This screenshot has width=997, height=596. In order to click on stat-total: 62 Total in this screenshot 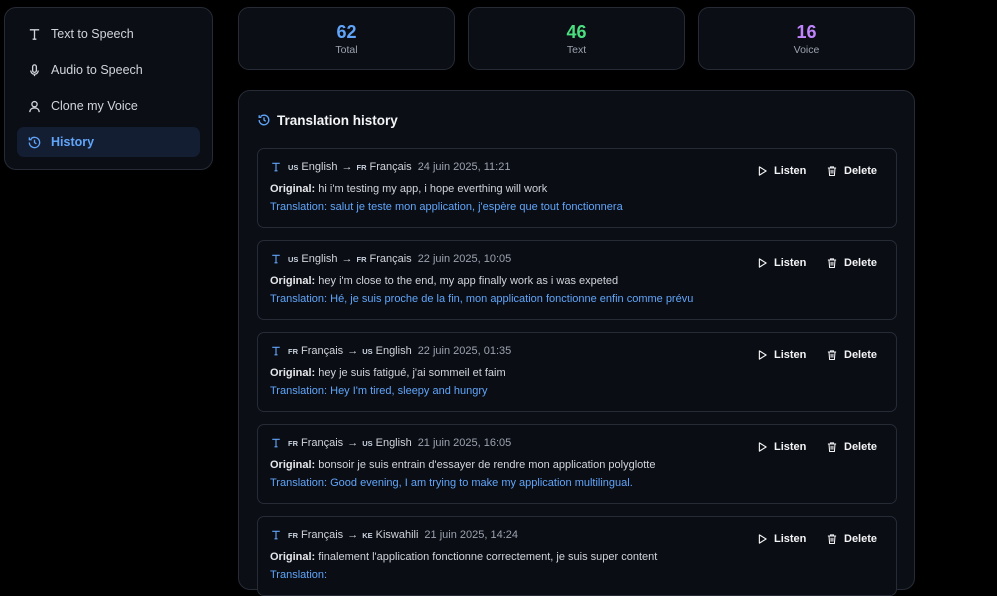, I will do `click(346, 38)`.